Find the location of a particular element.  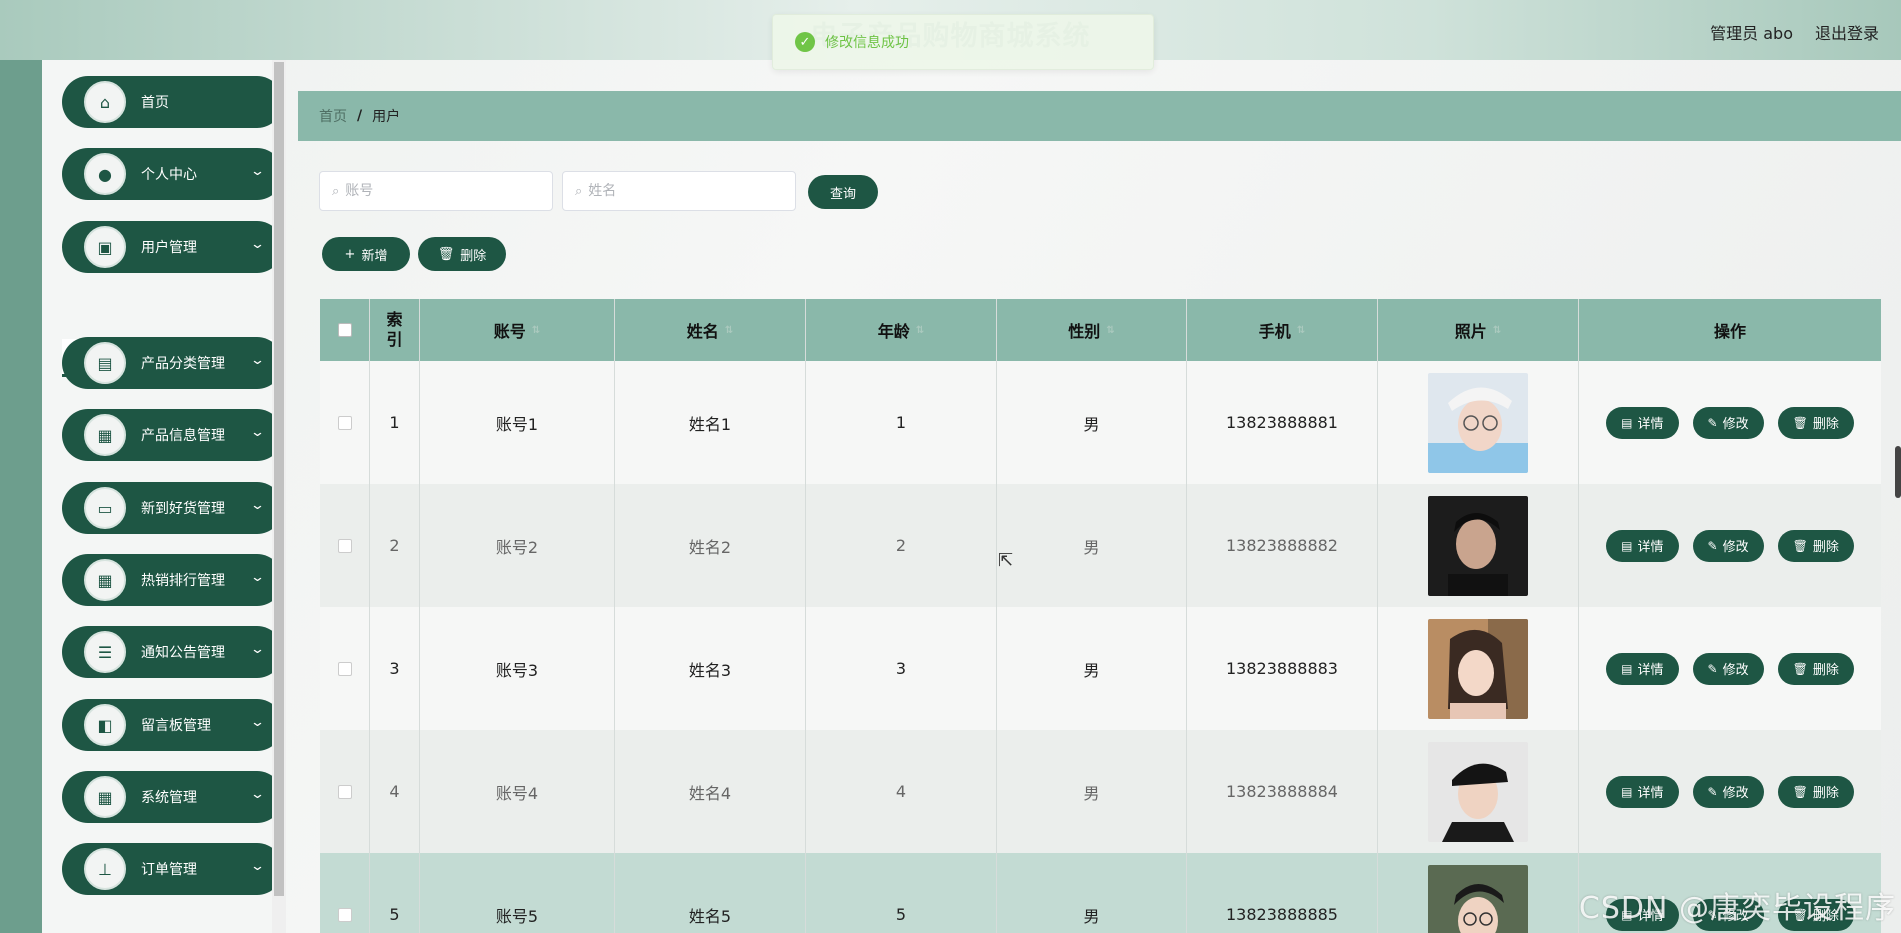

add-button-label: 新增 is located at coordinates (374, 256).